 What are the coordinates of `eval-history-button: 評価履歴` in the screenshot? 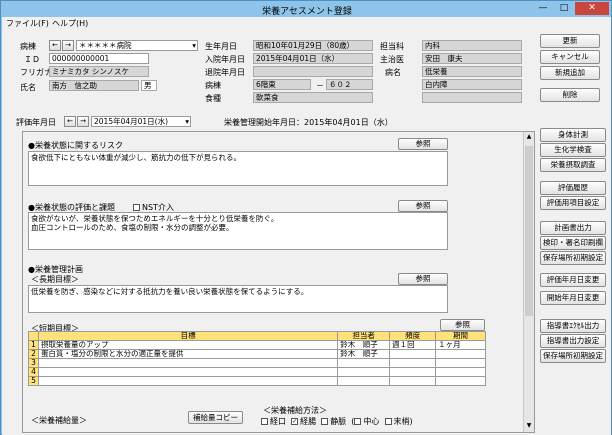 It's located at (573, 188).